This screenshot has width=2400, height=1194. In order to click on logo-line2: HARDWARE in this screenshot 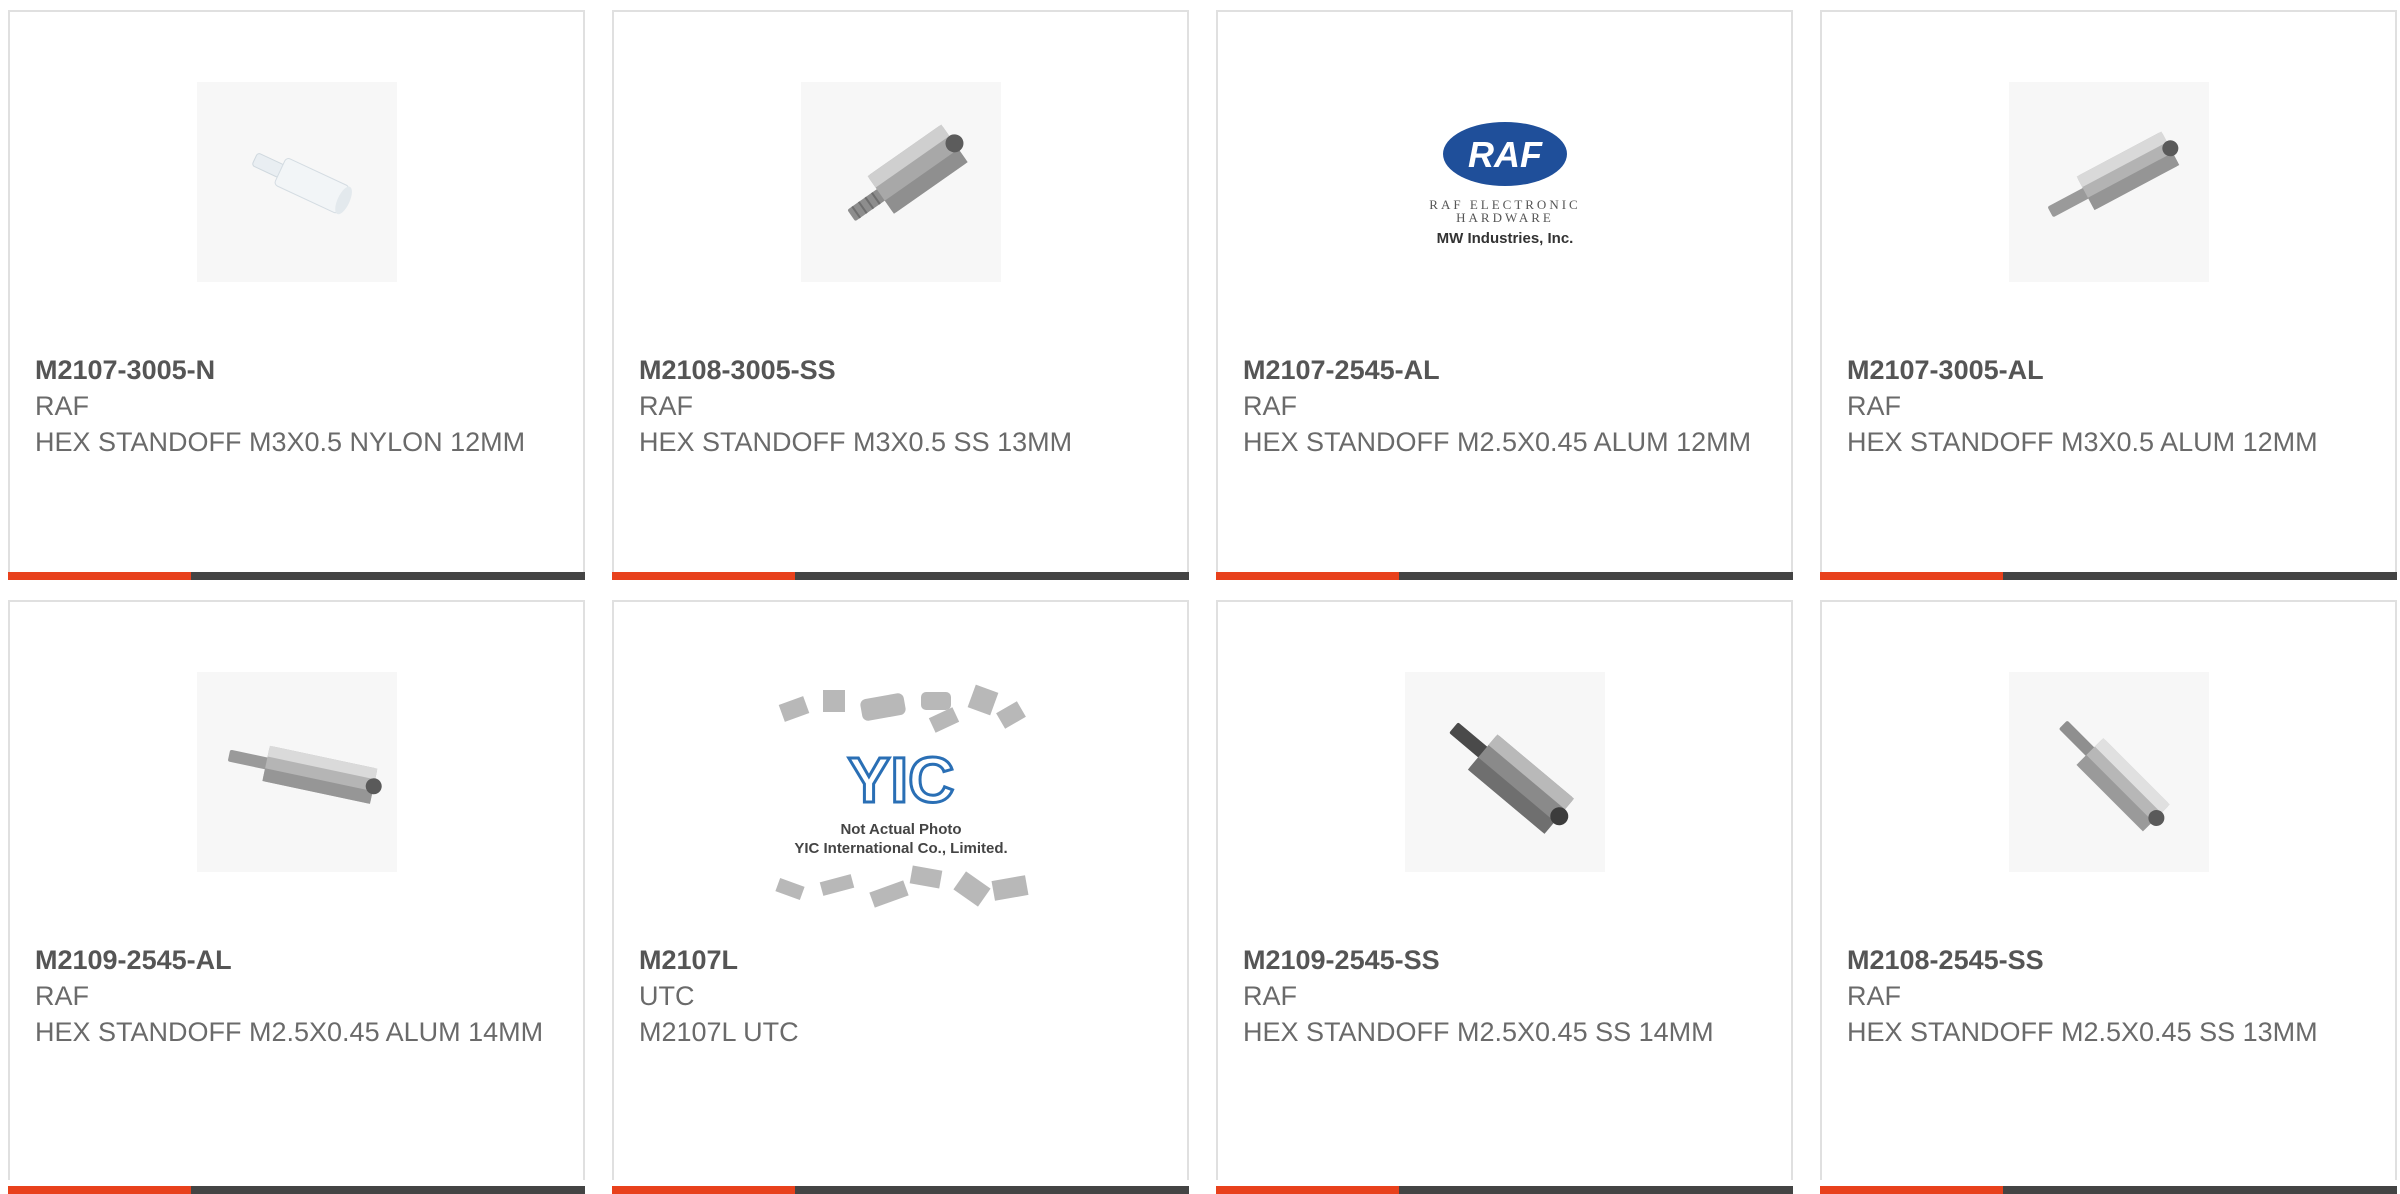, I will do `click(1505, 217)`.